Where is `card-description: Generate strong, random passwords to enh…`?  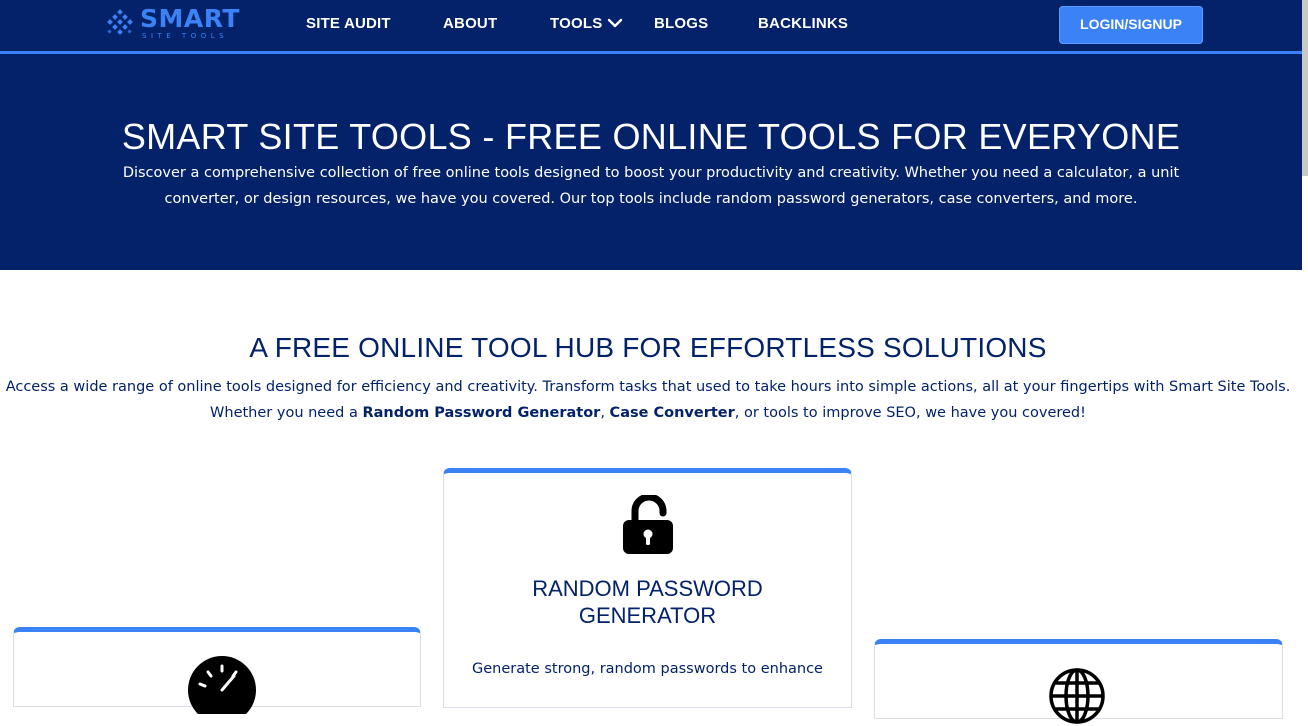 card-description: Generate strong, random passwords to enh… is located at coordinates (647, 669).